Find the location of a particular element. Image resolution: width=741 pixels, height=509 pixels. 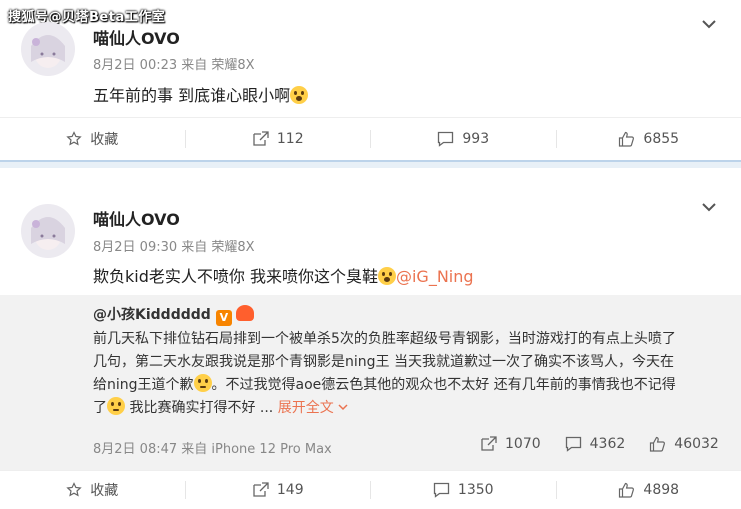

quoted-like-button: 46032 is located at coordinates (684, 444).